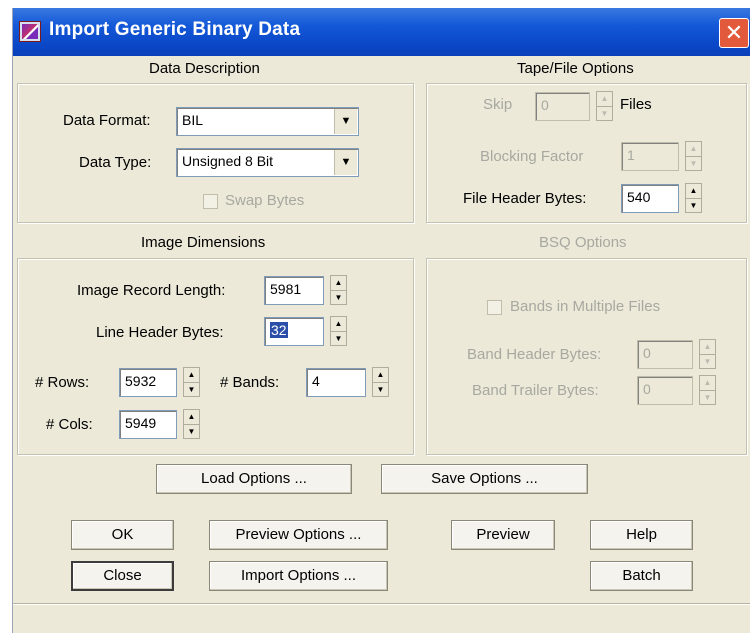 Image resolution: width=750 pixels, height=634 pixels. What do you see at coordinates (193, 120) in the screenshot?
I see `data-format-value: BIL` at bounding box center [193, 120].